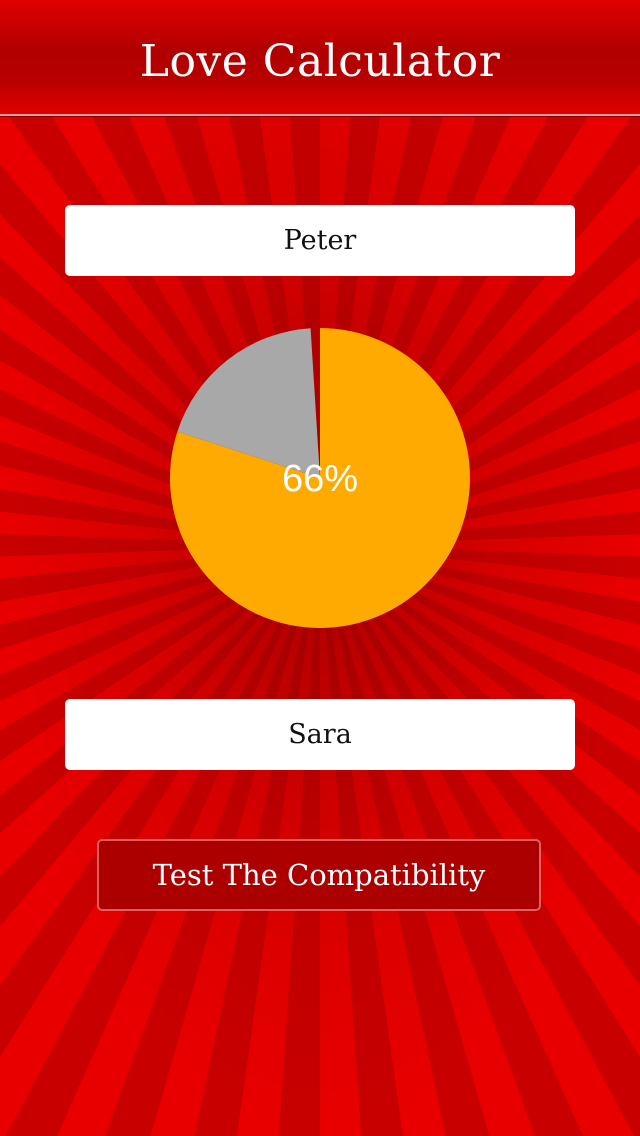  What do you see at coordinates (319, 875) in the screenshot?
I see `test-compatibility-button: Test The Compatibility` at bounding box center [319, 875].